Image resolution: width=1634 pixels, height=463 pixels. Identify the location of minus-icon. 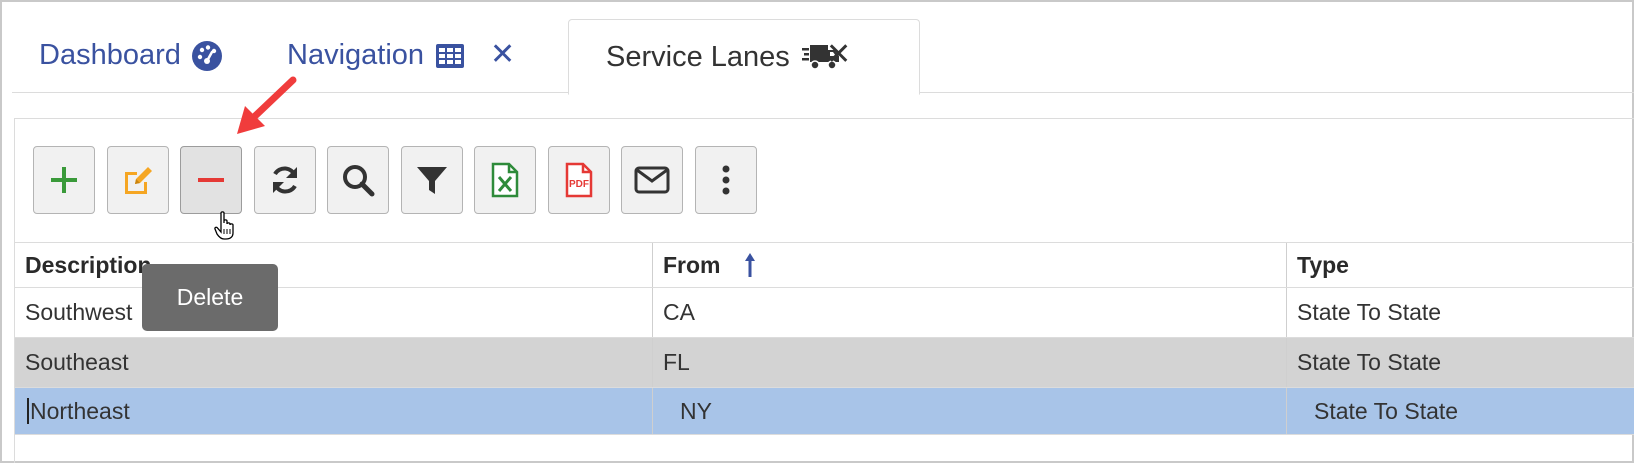
(211, 180).